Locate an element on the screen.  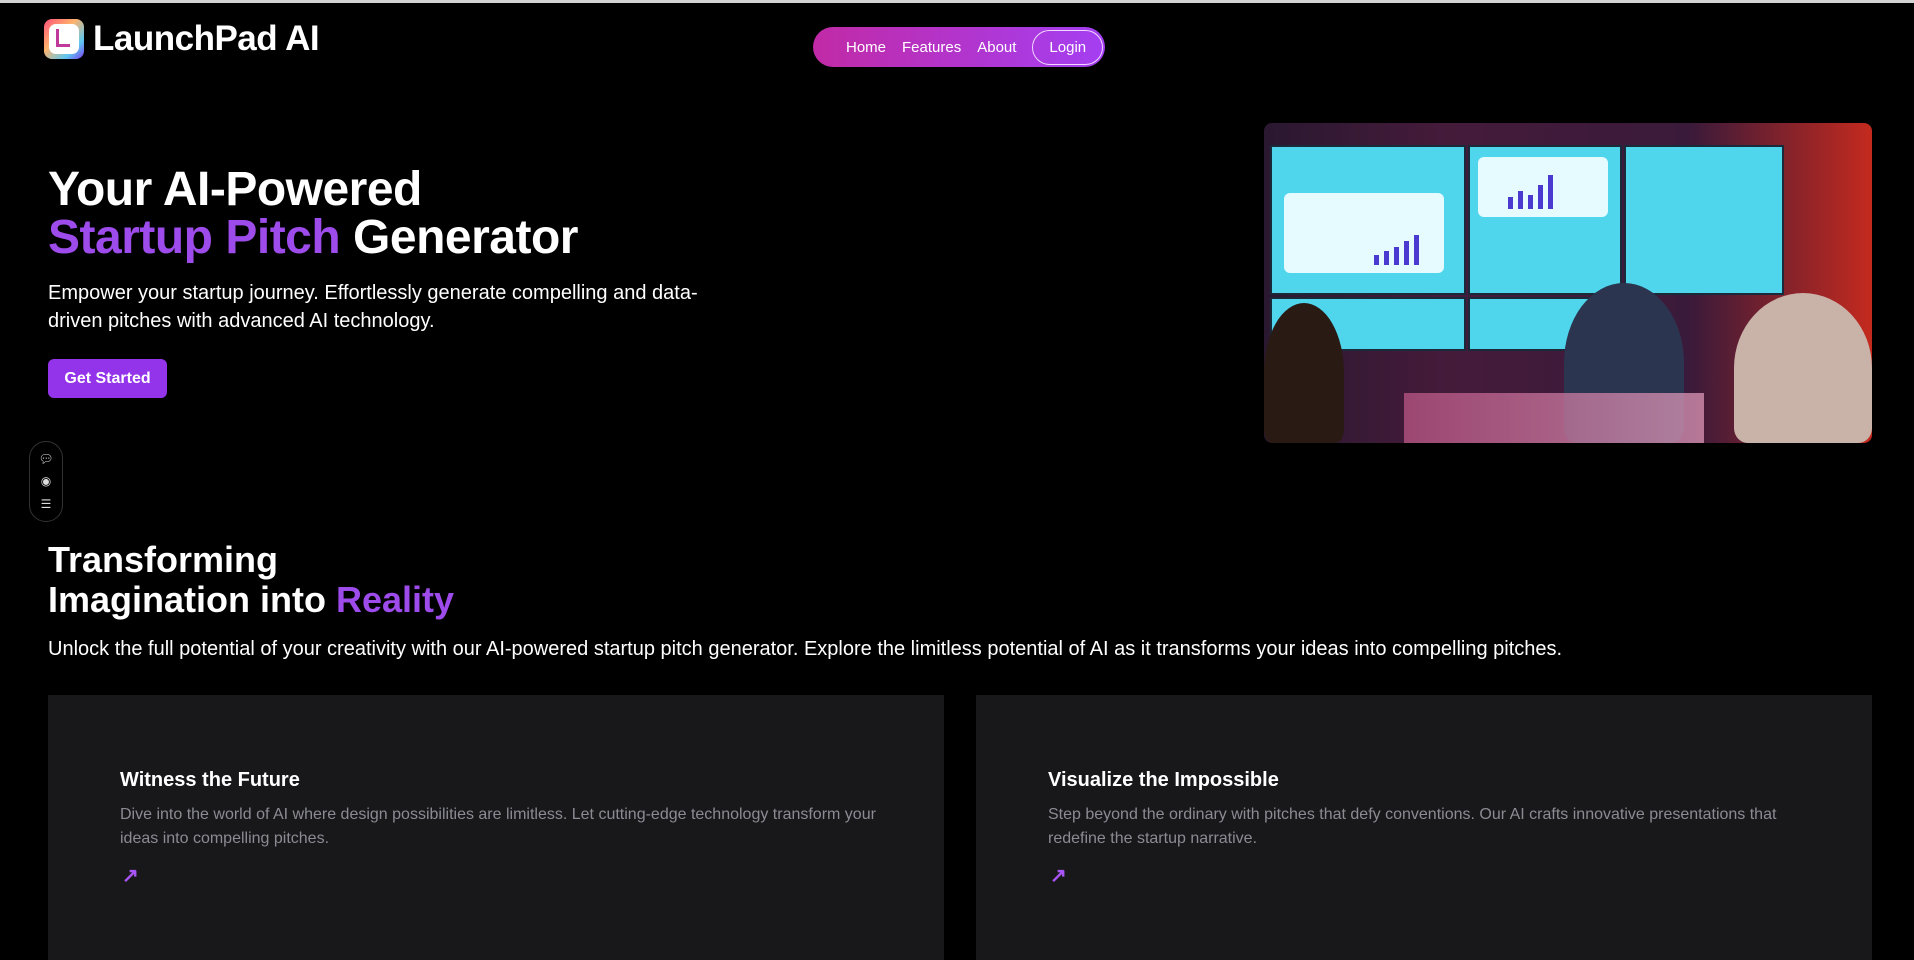
card-title: Visualize the Impossible is located at coordinates (1163, 780).